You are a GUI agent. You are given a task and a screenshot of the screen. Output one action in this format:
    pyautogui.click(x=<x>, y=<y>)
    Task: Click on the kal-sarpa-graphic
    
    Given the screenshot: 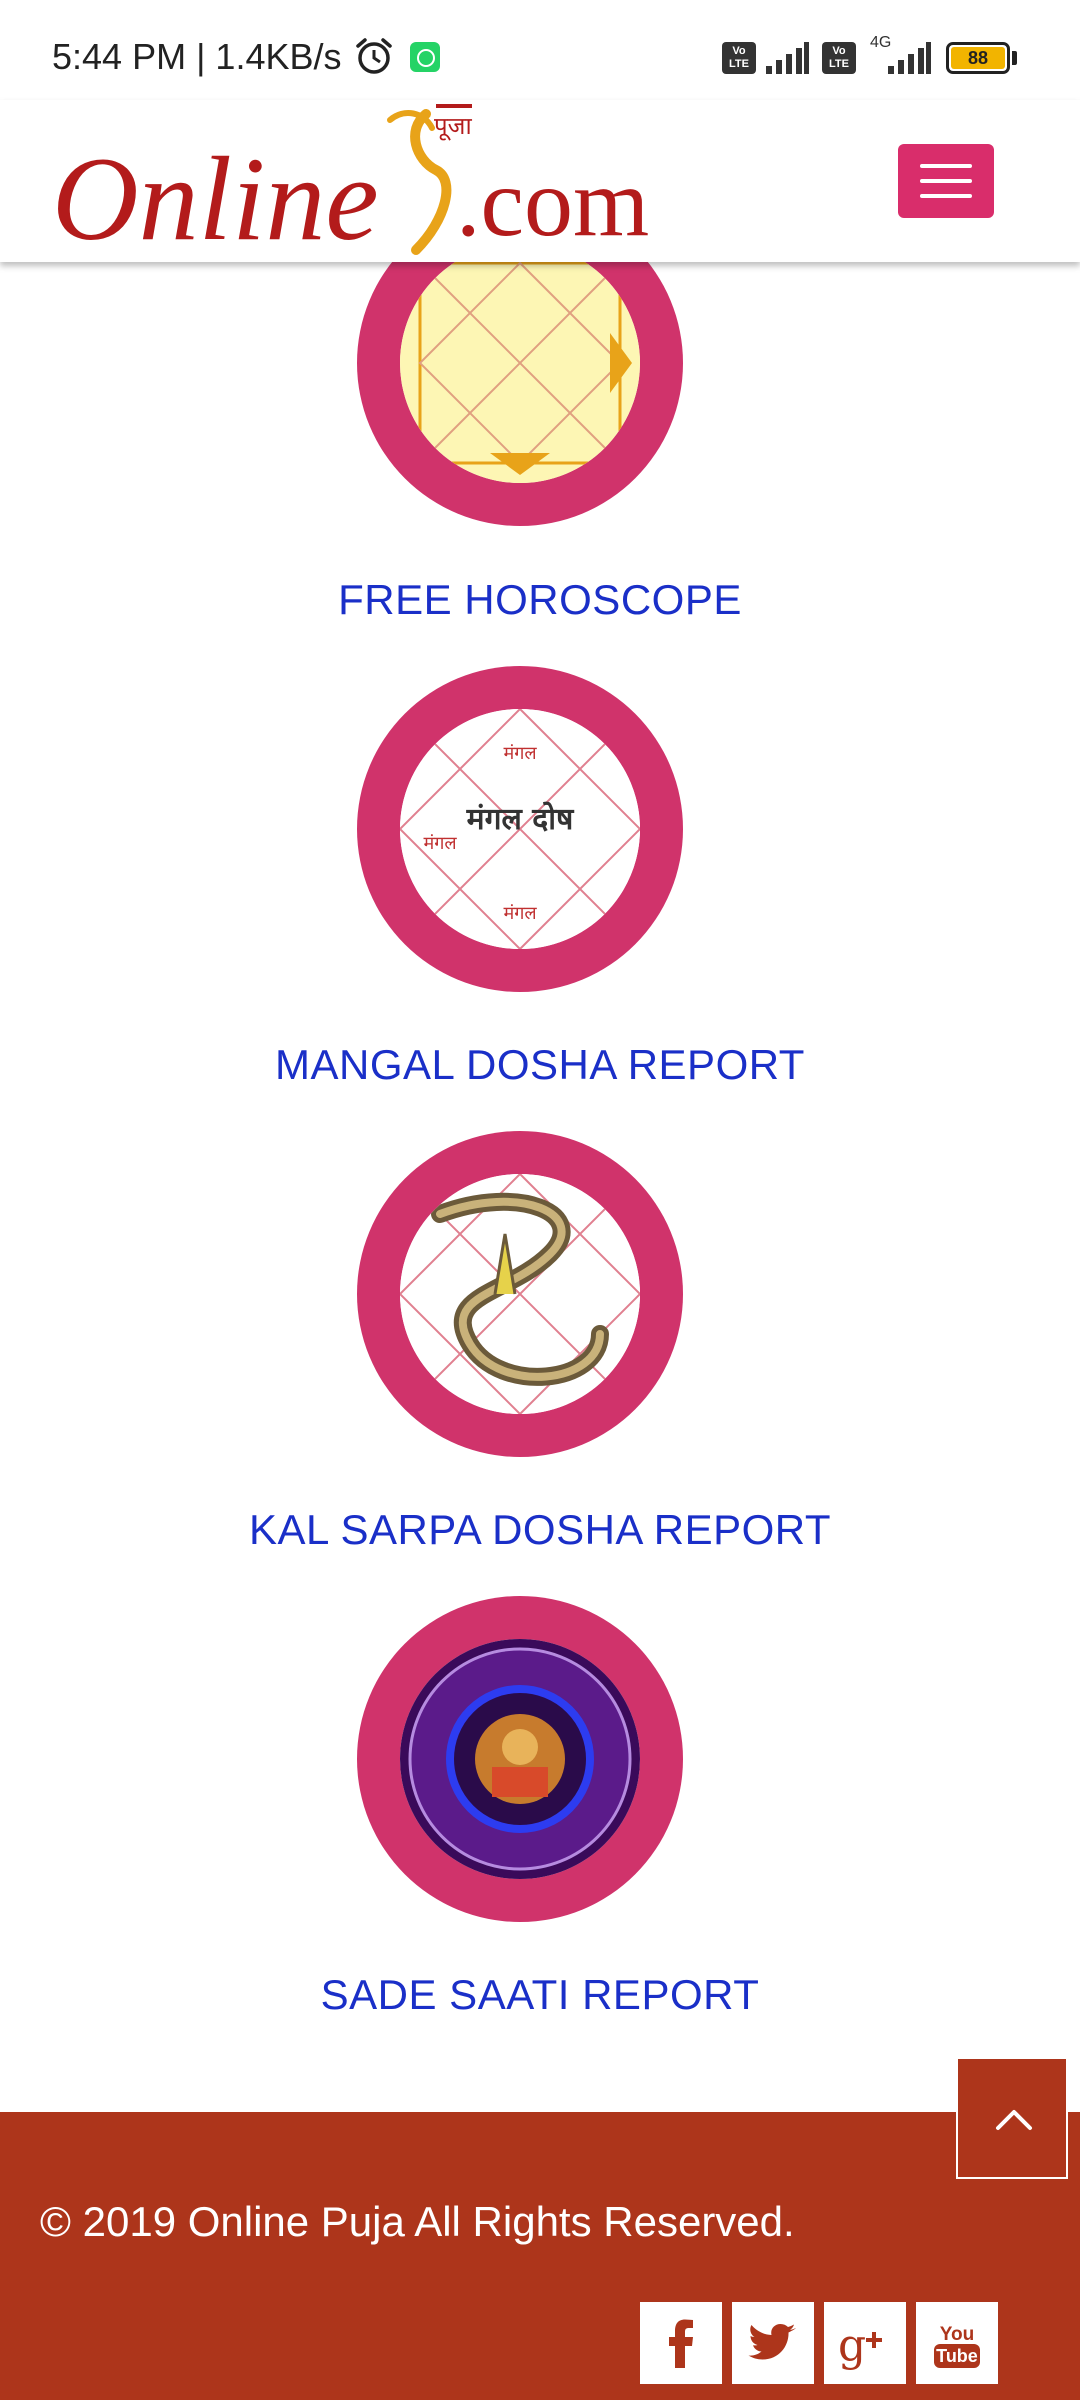 What is the action you would take?
    pyautogui.click(x=520, y=1294)
    